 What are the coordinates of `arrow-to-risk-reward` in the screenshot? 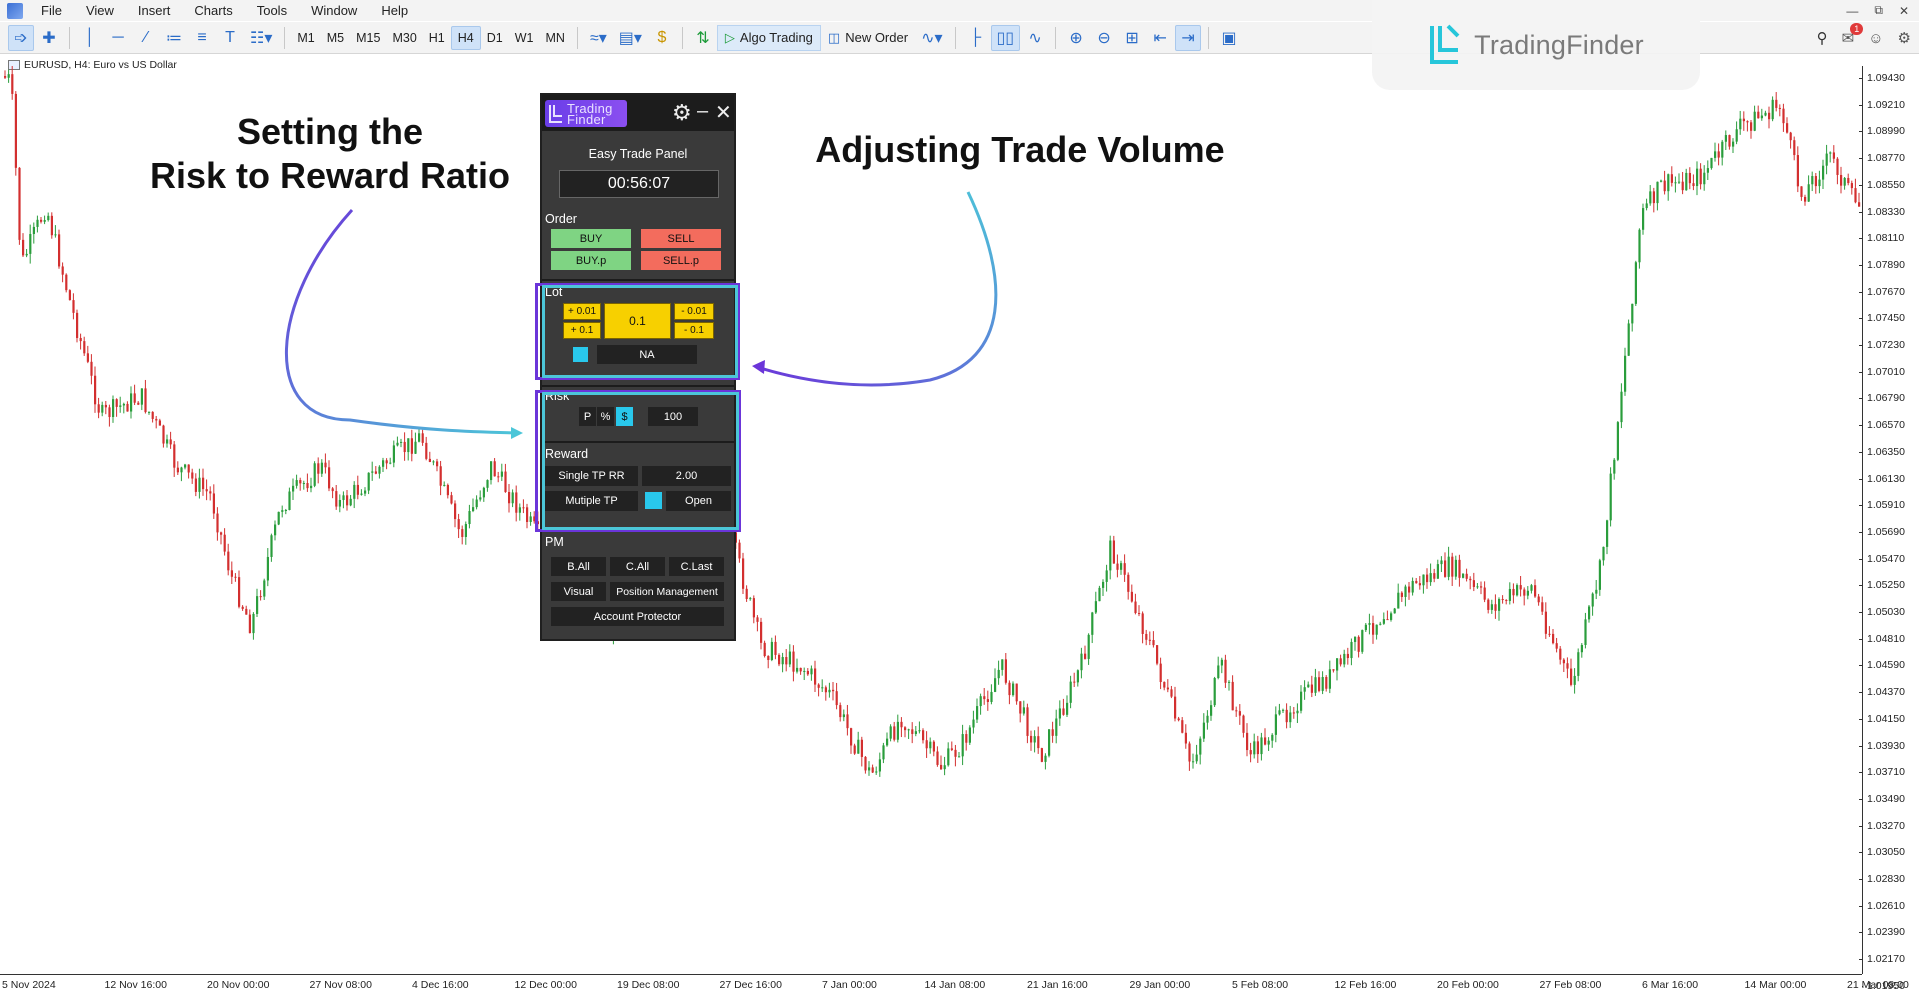 It's located at (402, 321).